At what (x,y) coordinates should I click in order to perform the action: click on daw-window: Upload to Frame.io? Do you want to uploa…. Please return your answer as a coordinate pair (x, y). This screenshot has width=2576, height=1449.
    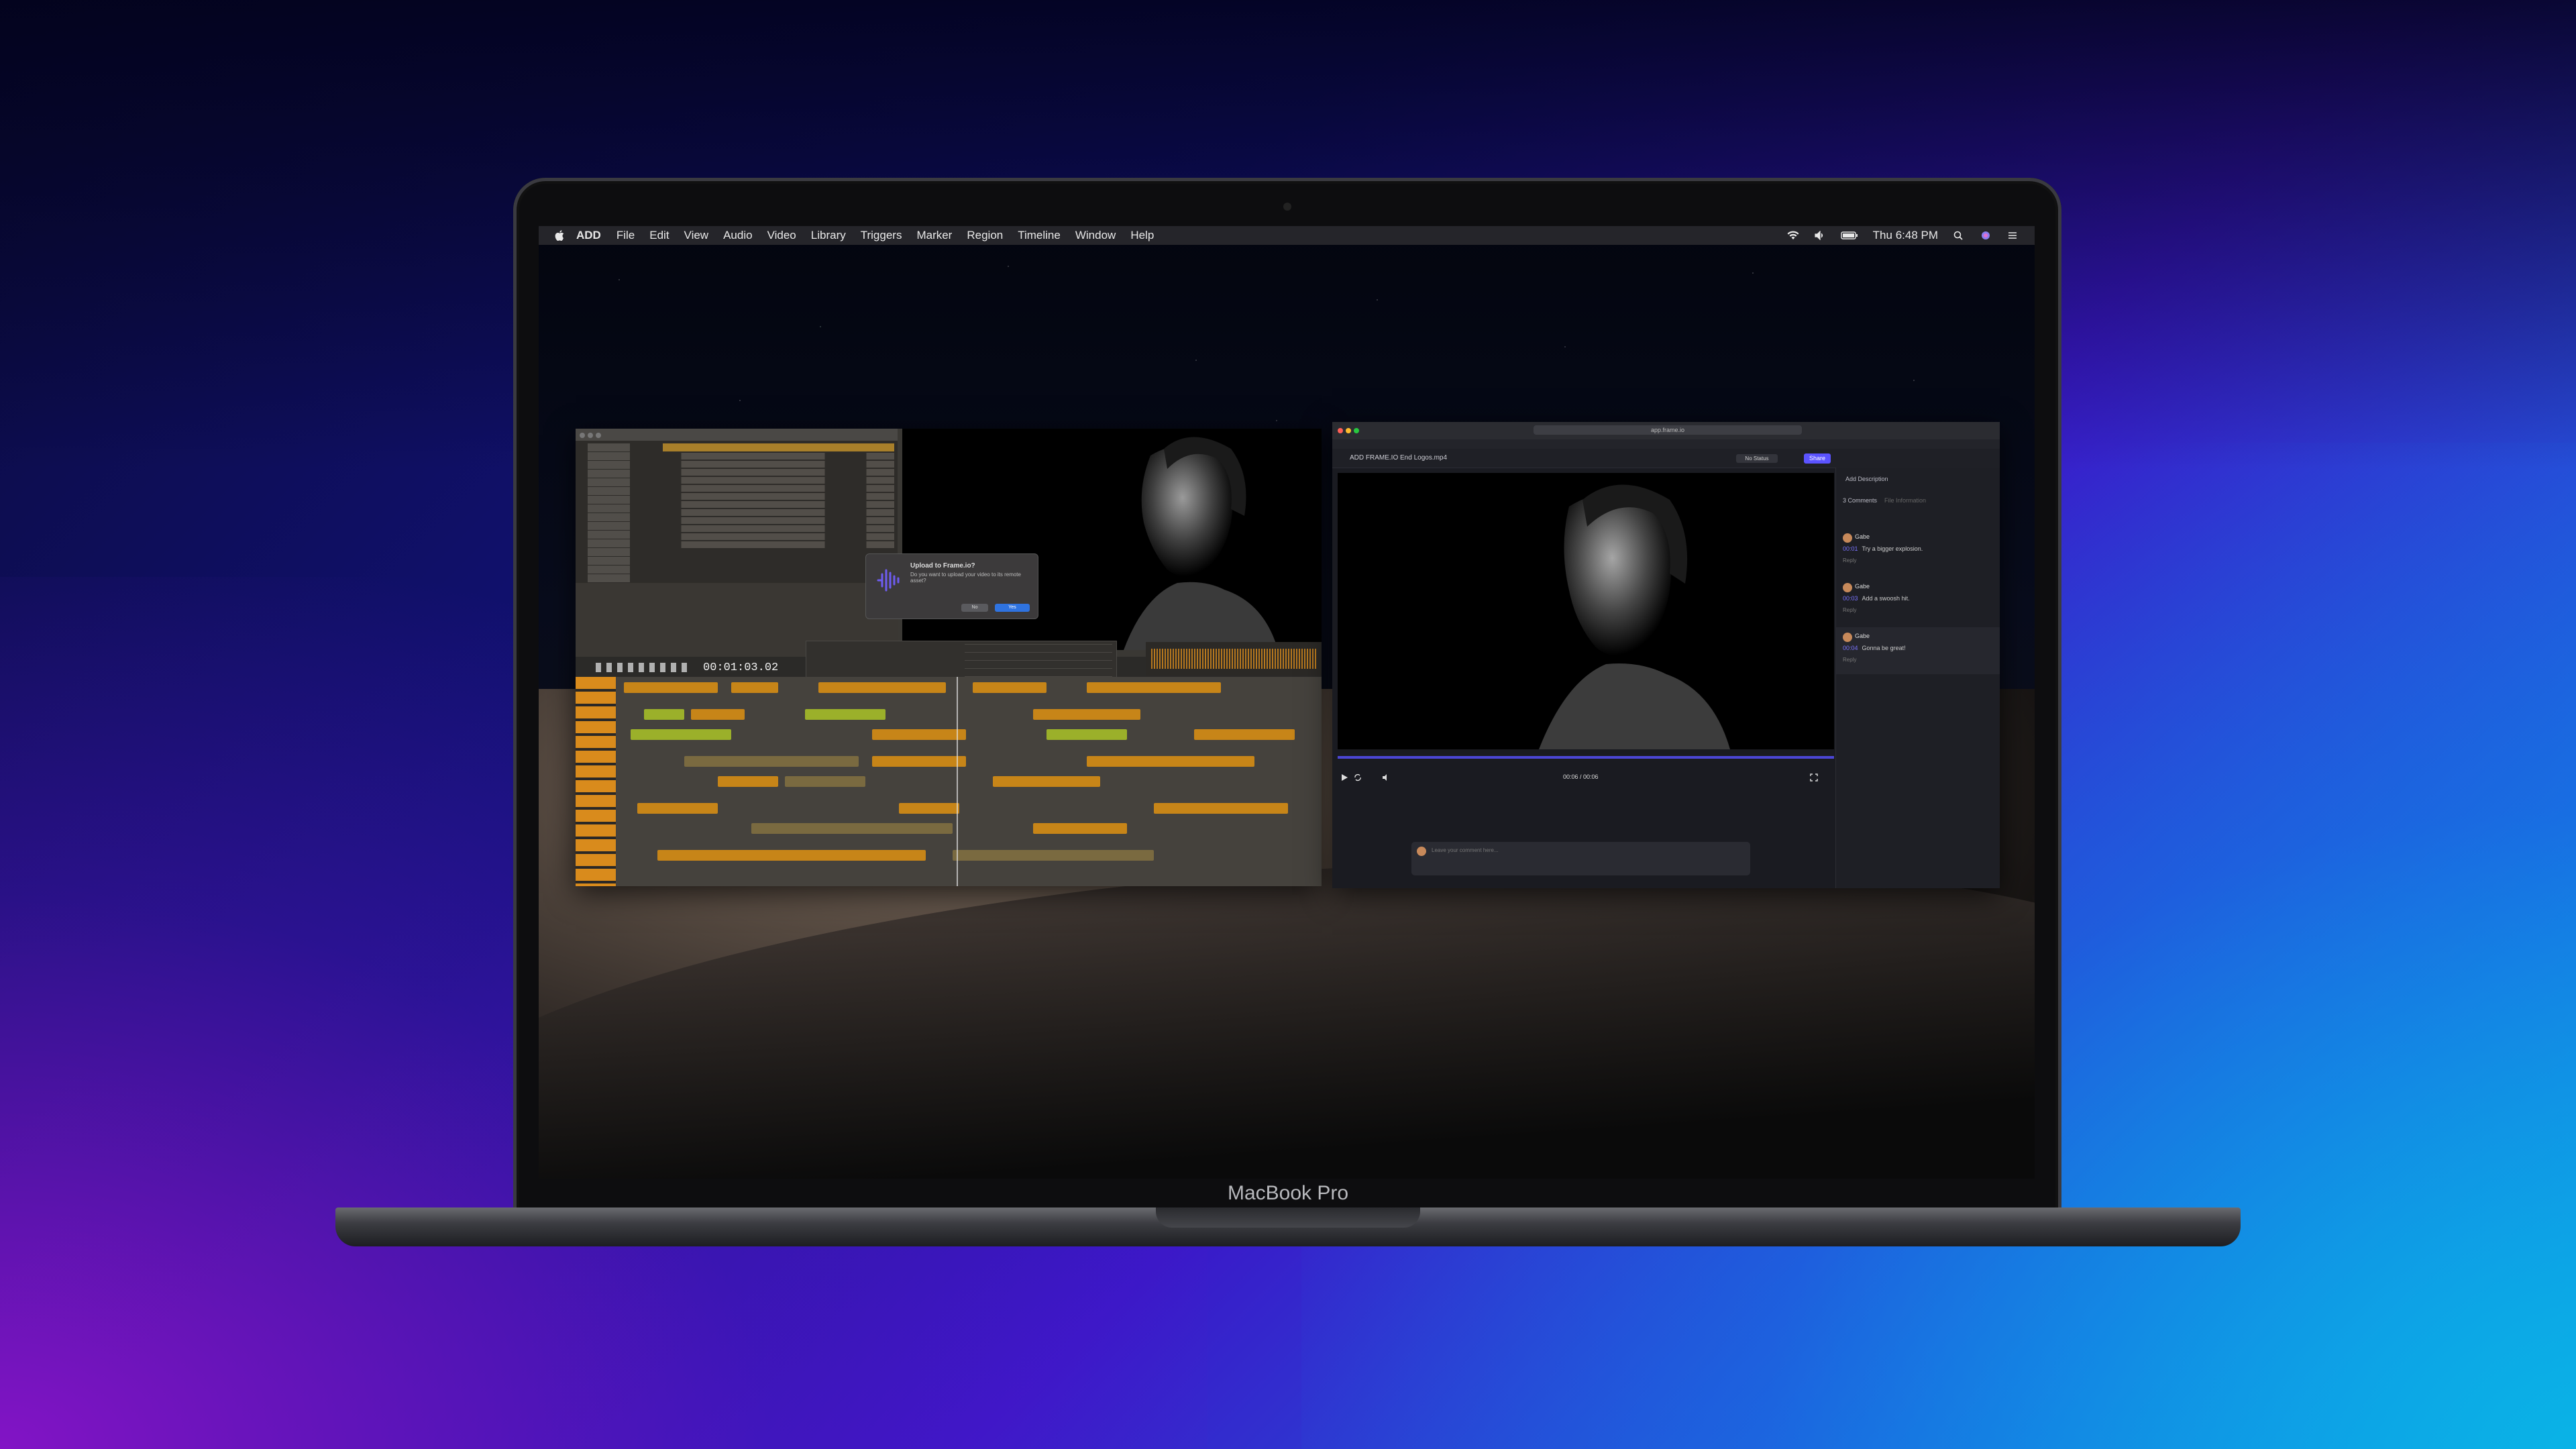
    Looking at the image, I should click on (949, 657).